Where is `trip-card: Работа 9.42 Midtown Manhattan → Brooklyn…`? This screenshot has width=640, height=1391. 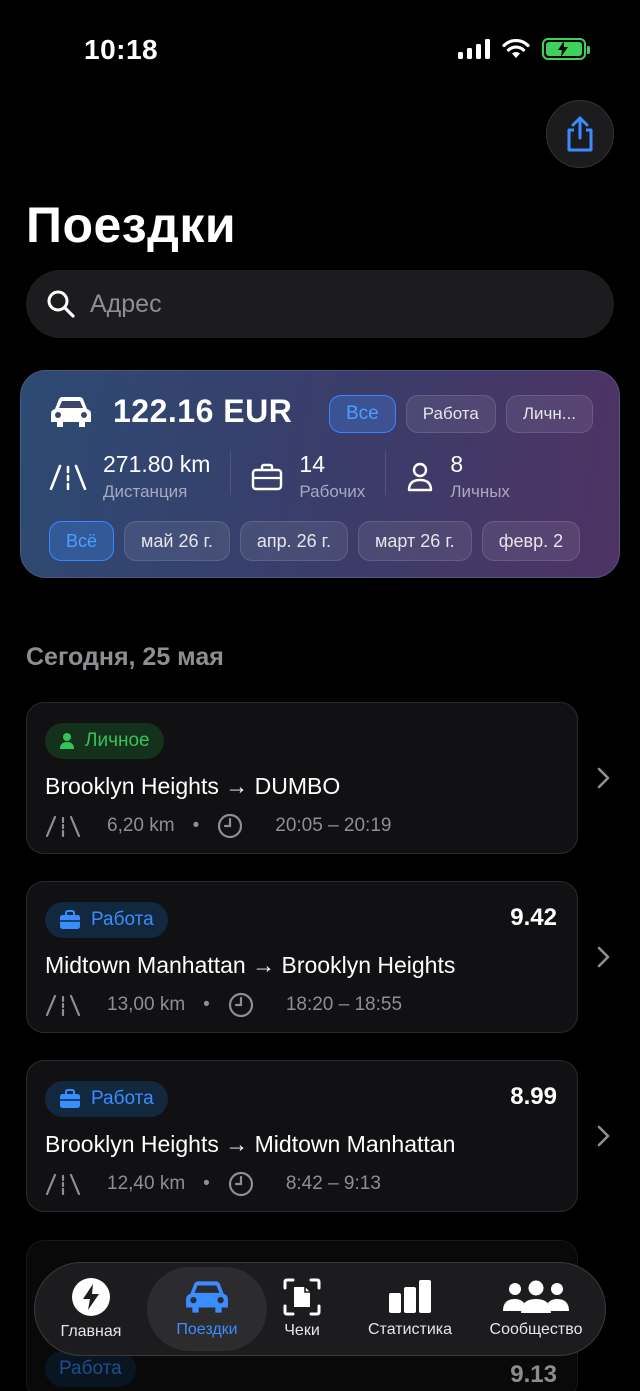
trip-card: Работа 9.42 Midtown Manhattan → Brooklyn… is located at coordinates (302, 957).